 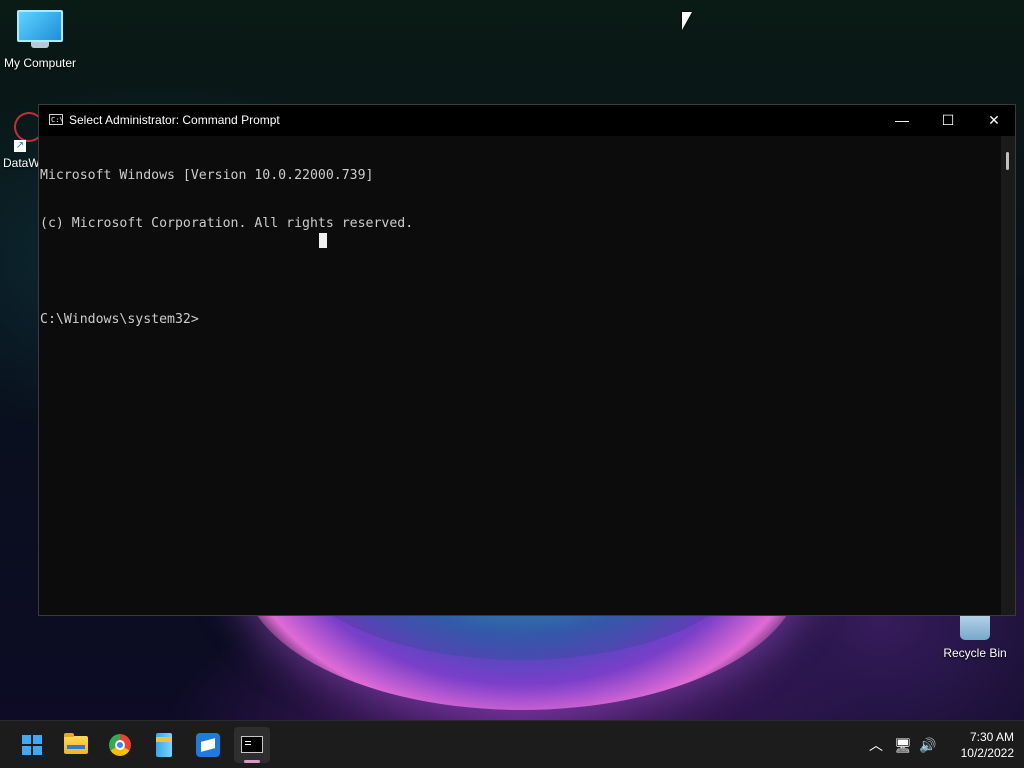 I want to click on mouse-pointer-icon, so click(x=687, y=21).